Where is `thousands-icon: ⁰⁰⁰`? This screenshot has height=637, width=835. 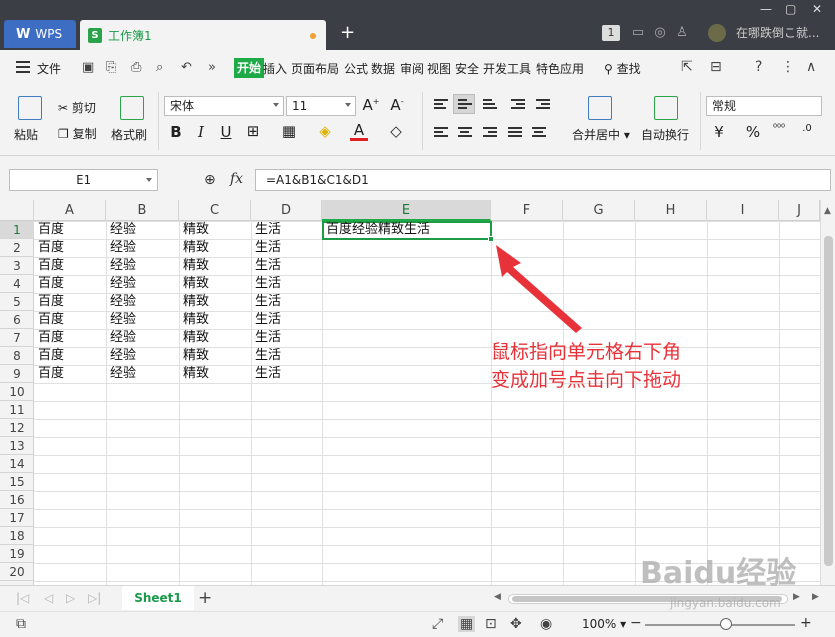 thousands-icon: ⁰⁰⁰ is located at coordinates (779, 128).